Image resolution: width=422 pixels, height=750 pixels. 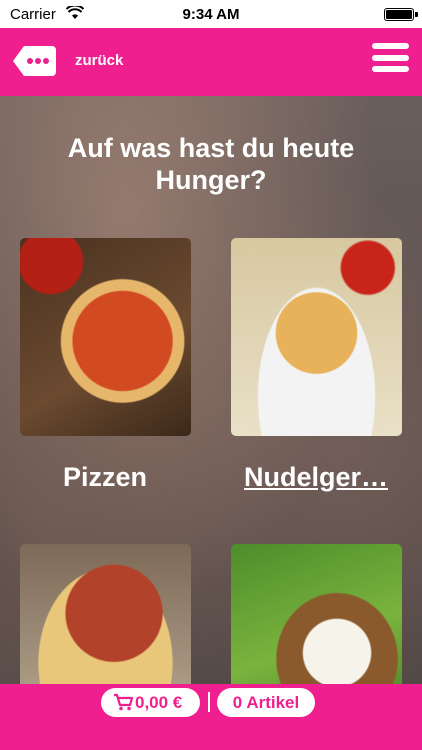 I want to click on cart-total-button: 0,00 €, so click(x=150, y=702).